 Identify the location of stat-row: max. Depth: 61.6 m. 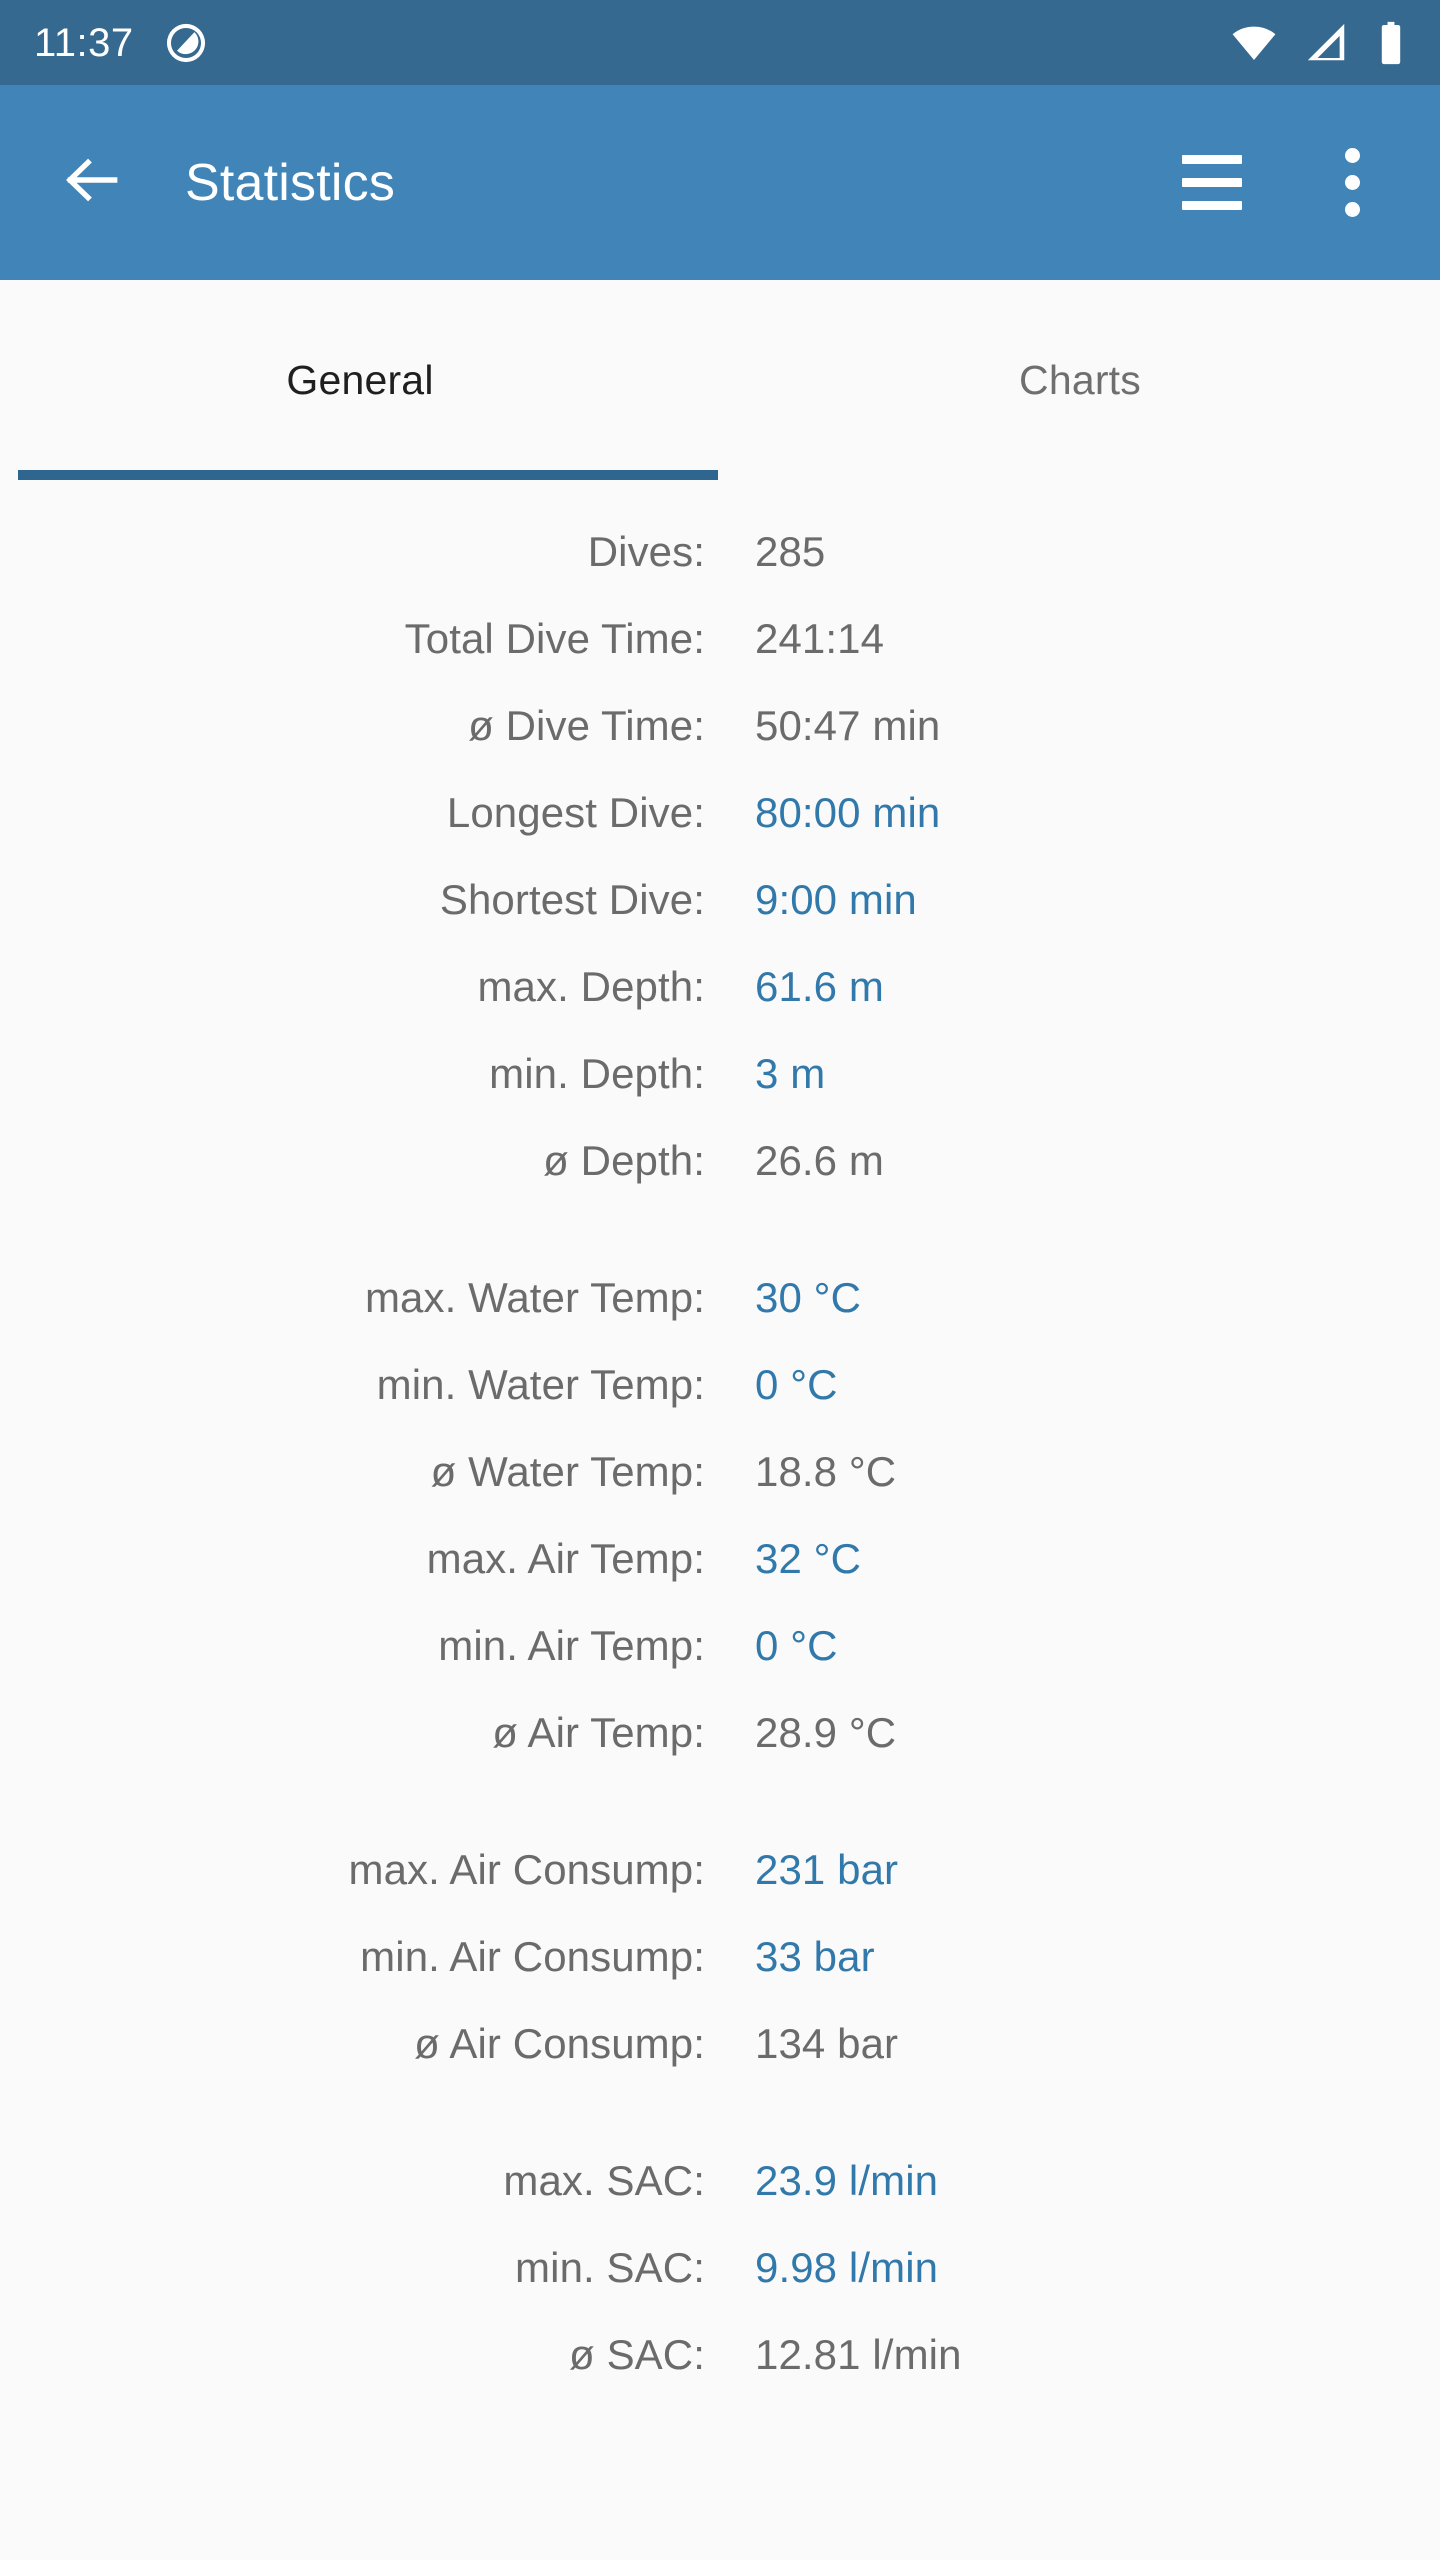
(720, 1006).